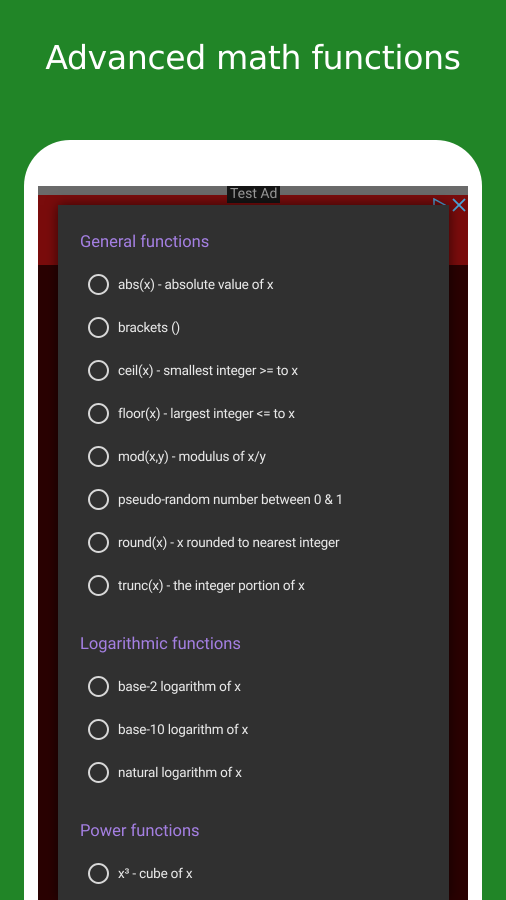 This screenshot has width=506, height=900. What do you see at coordinates (268, 772) in the screenshot?
I see `radio-option: natural logarithm of x` at bounding box center [268, 772].